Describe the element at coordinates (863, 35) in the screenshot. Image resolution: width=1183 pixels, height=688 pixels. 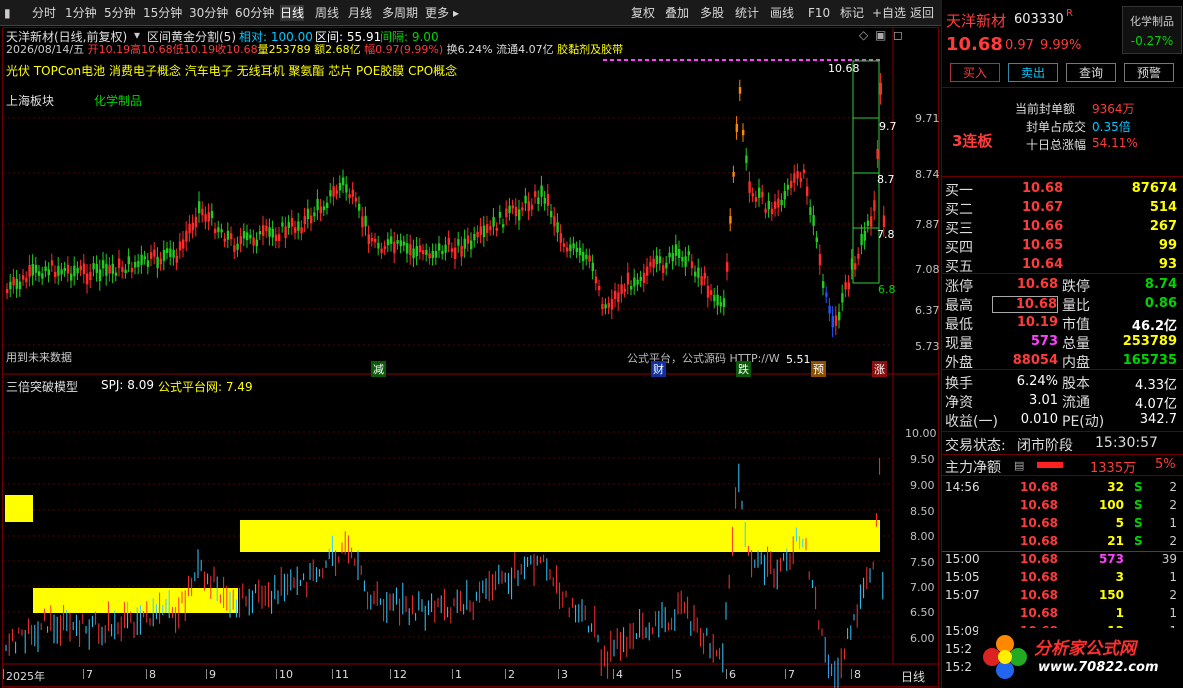
I see `diamond-icon: ◇` at that location.